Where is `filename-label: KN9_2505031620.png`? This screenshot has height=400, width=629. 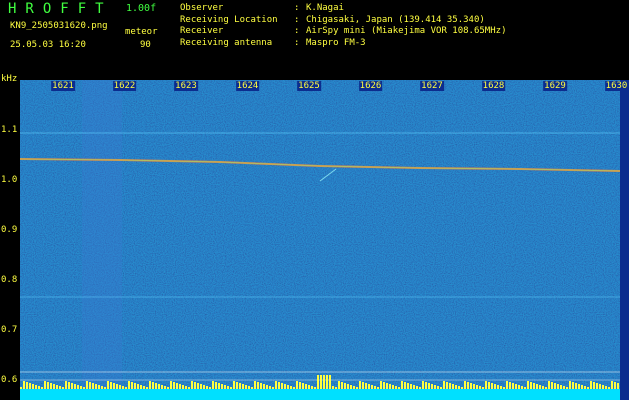
filename-label: KN9_2505031620.png is located at coordinates (59, 26).